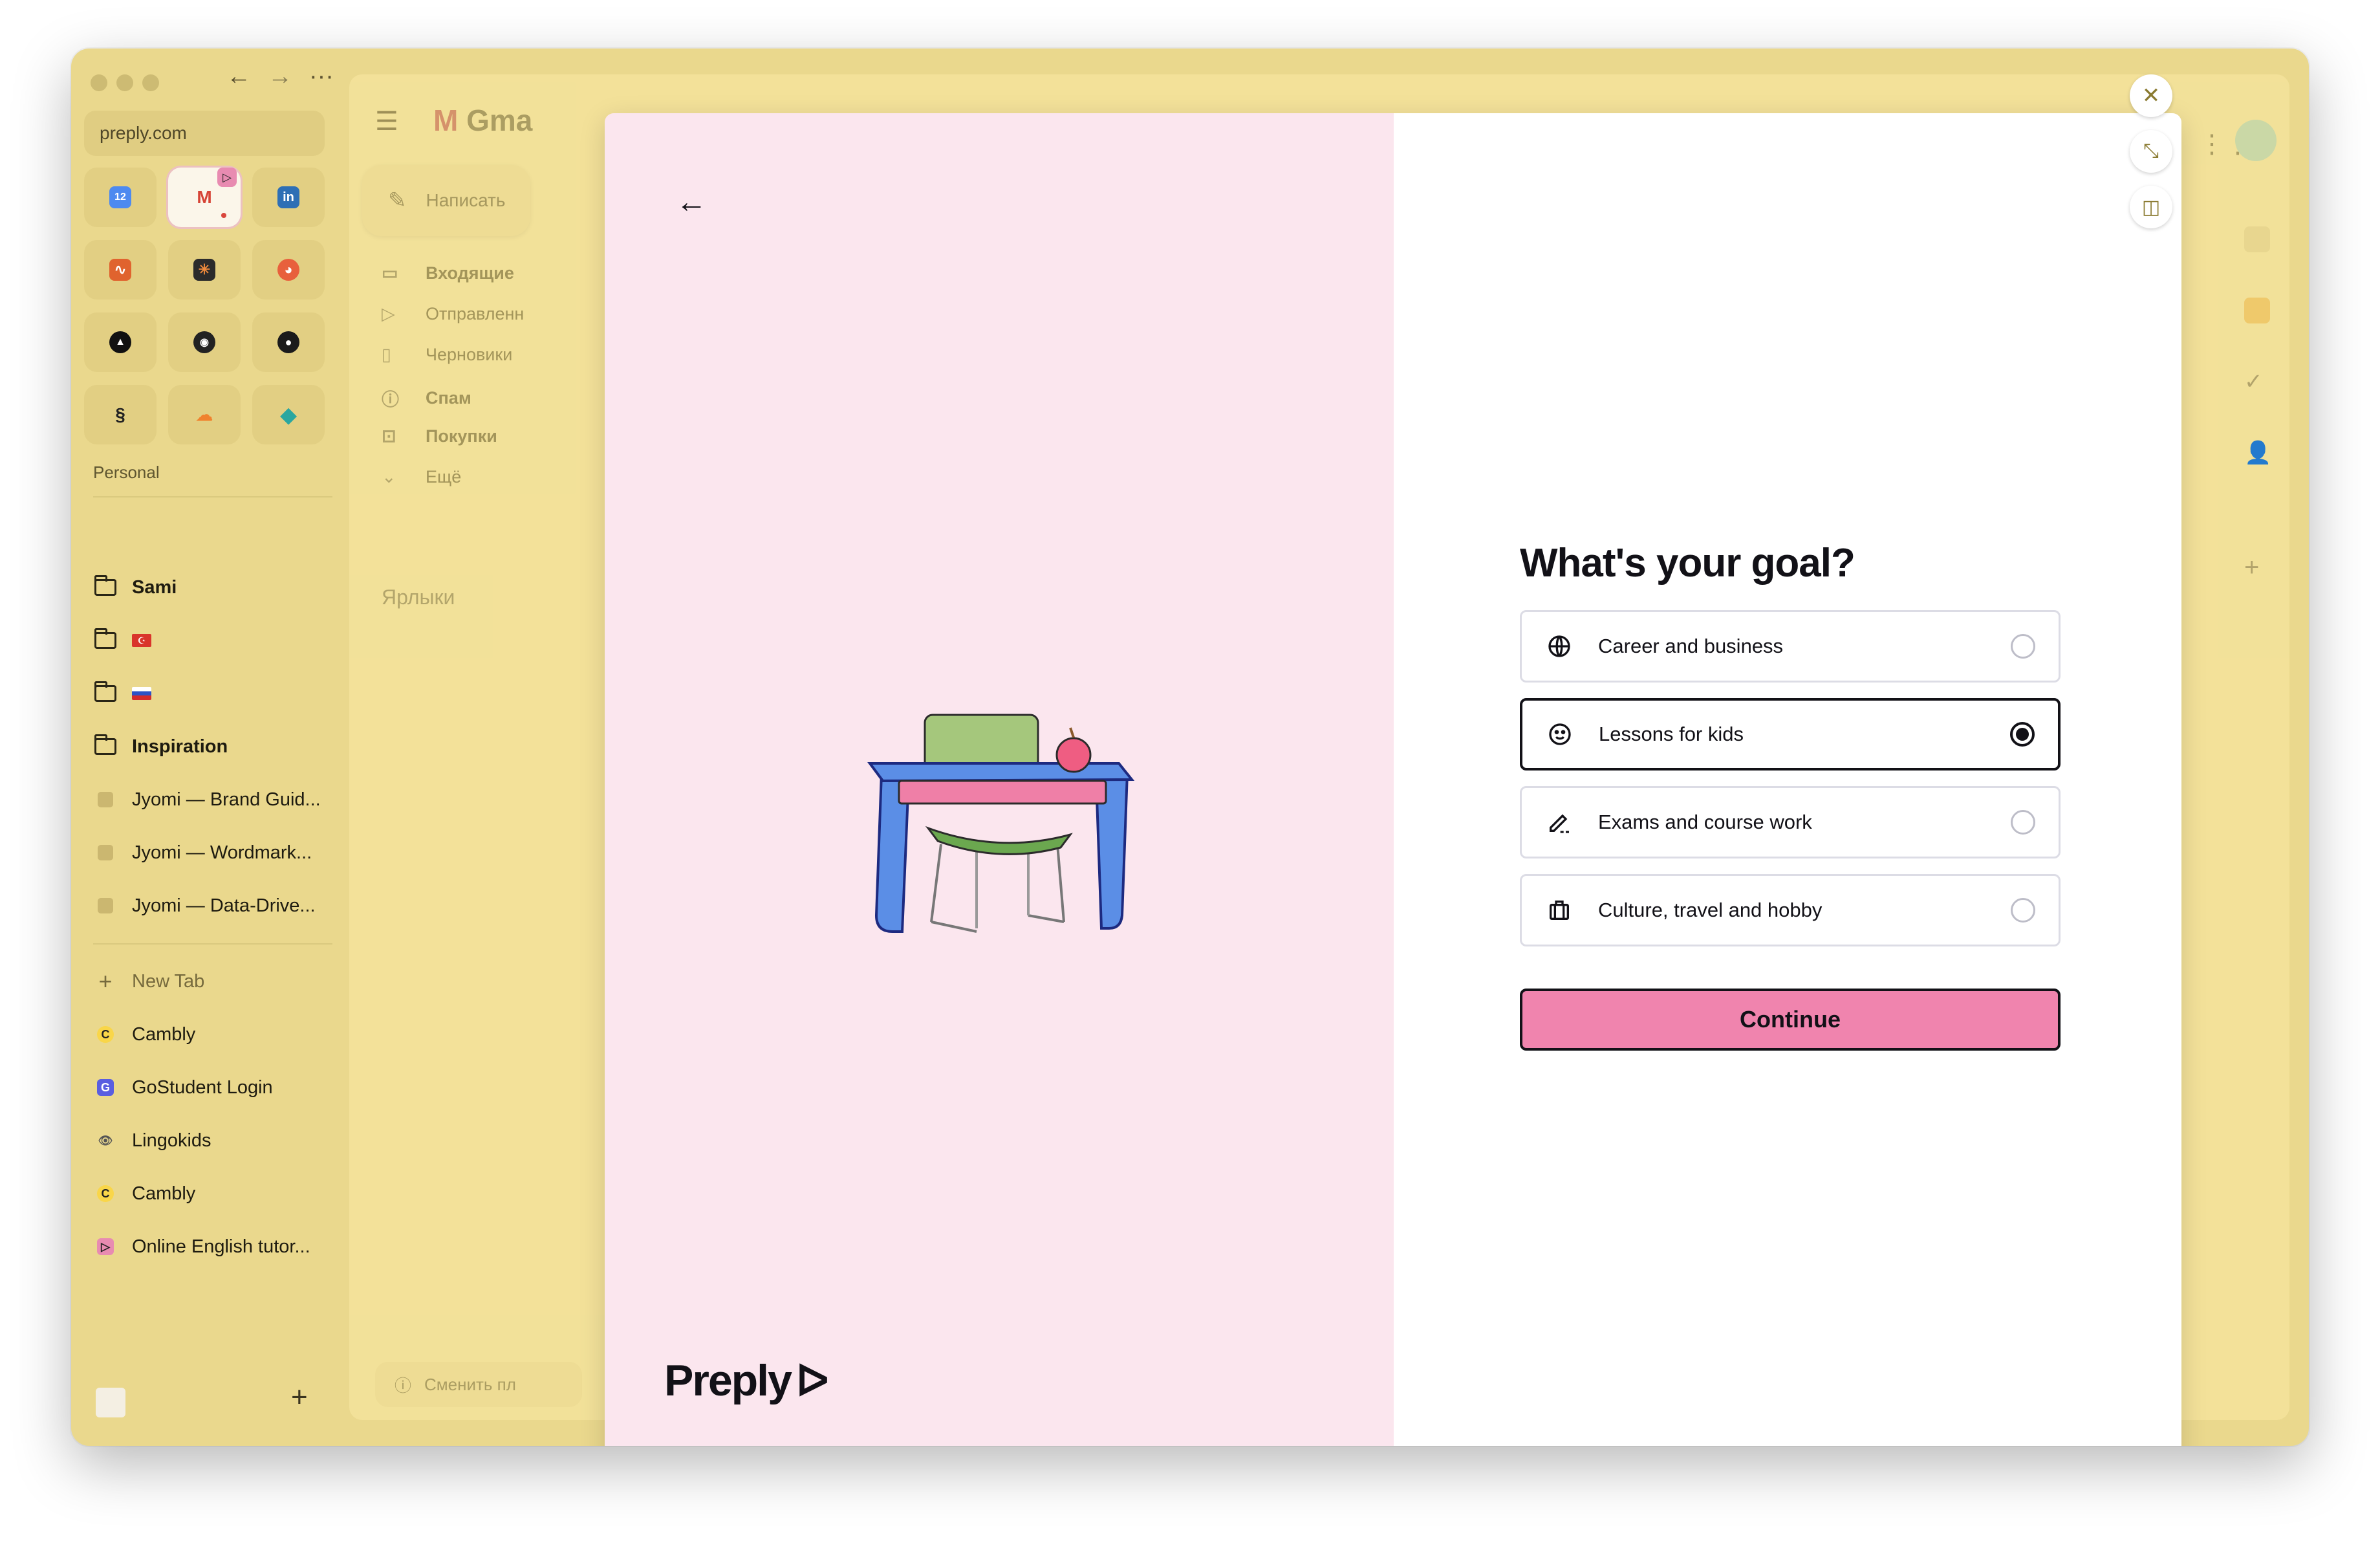 Image resolution: width=2380 pixels, height=1541 pixels. What do you see at coordinates (1560, 646) in the screenshot?
I see `globe-icon` at bounding box center [1560, 646].